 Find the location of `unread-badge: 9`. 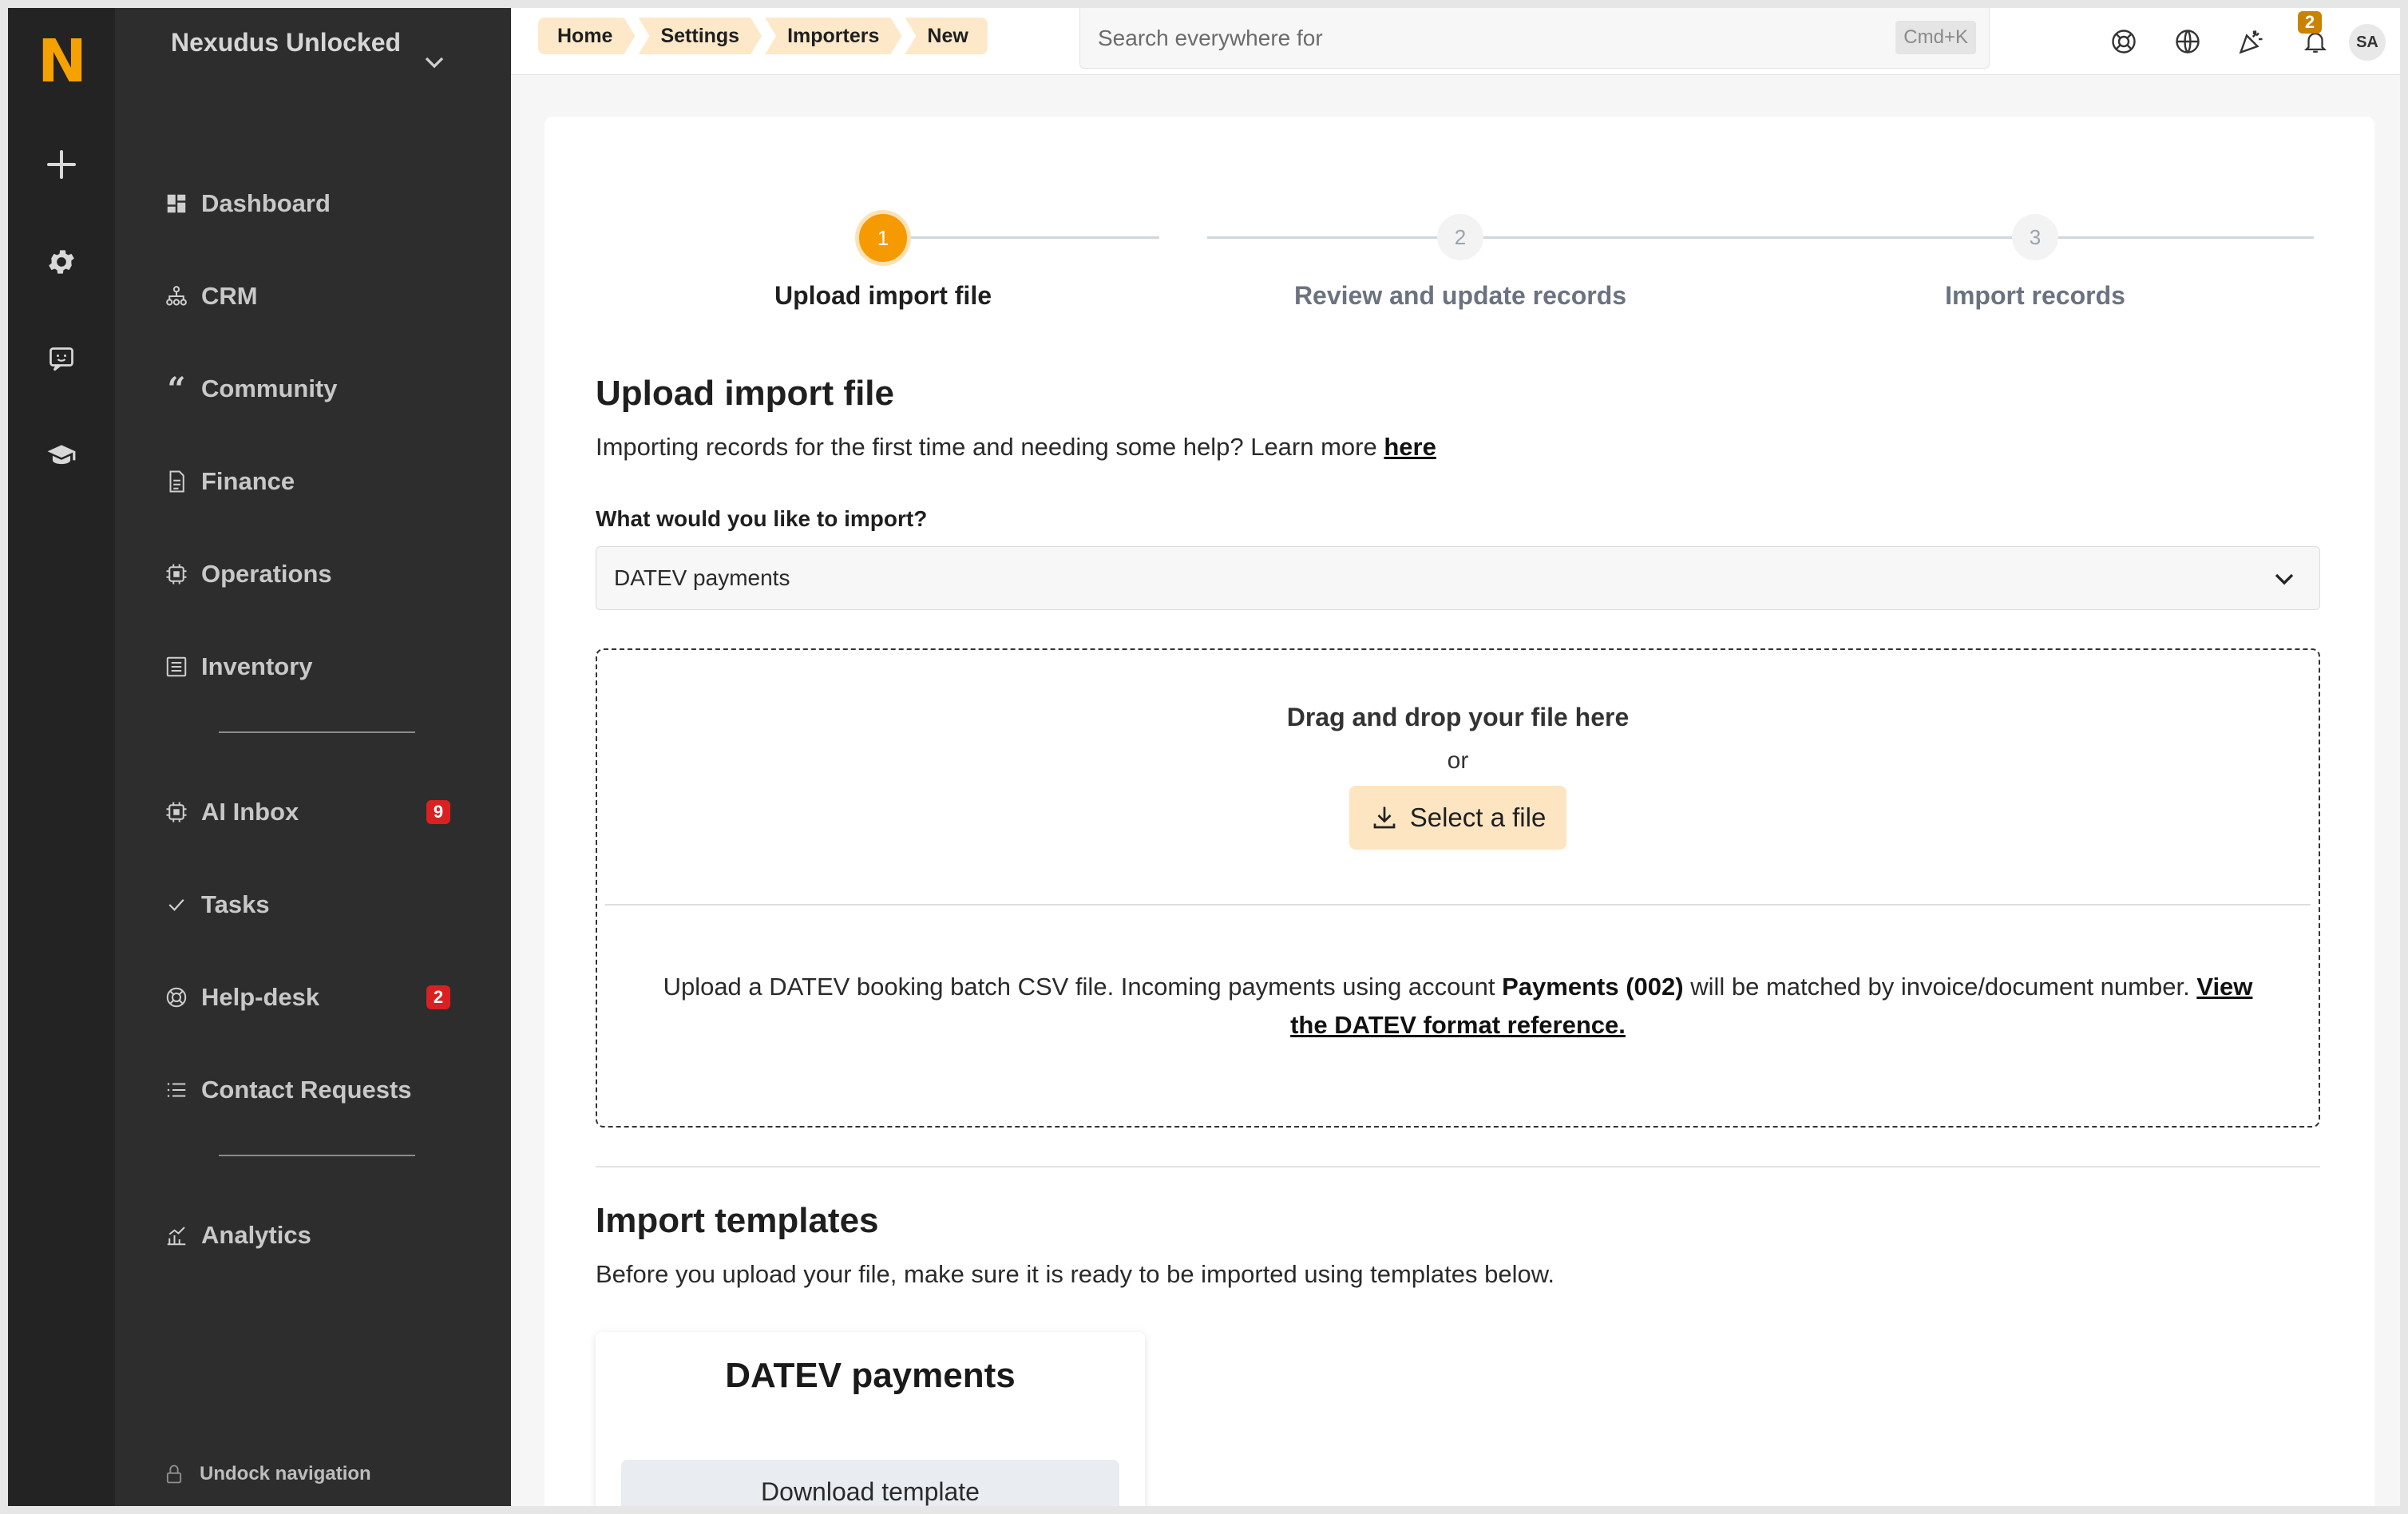

unread-badge: 9 is located at coordinates (438, 812).